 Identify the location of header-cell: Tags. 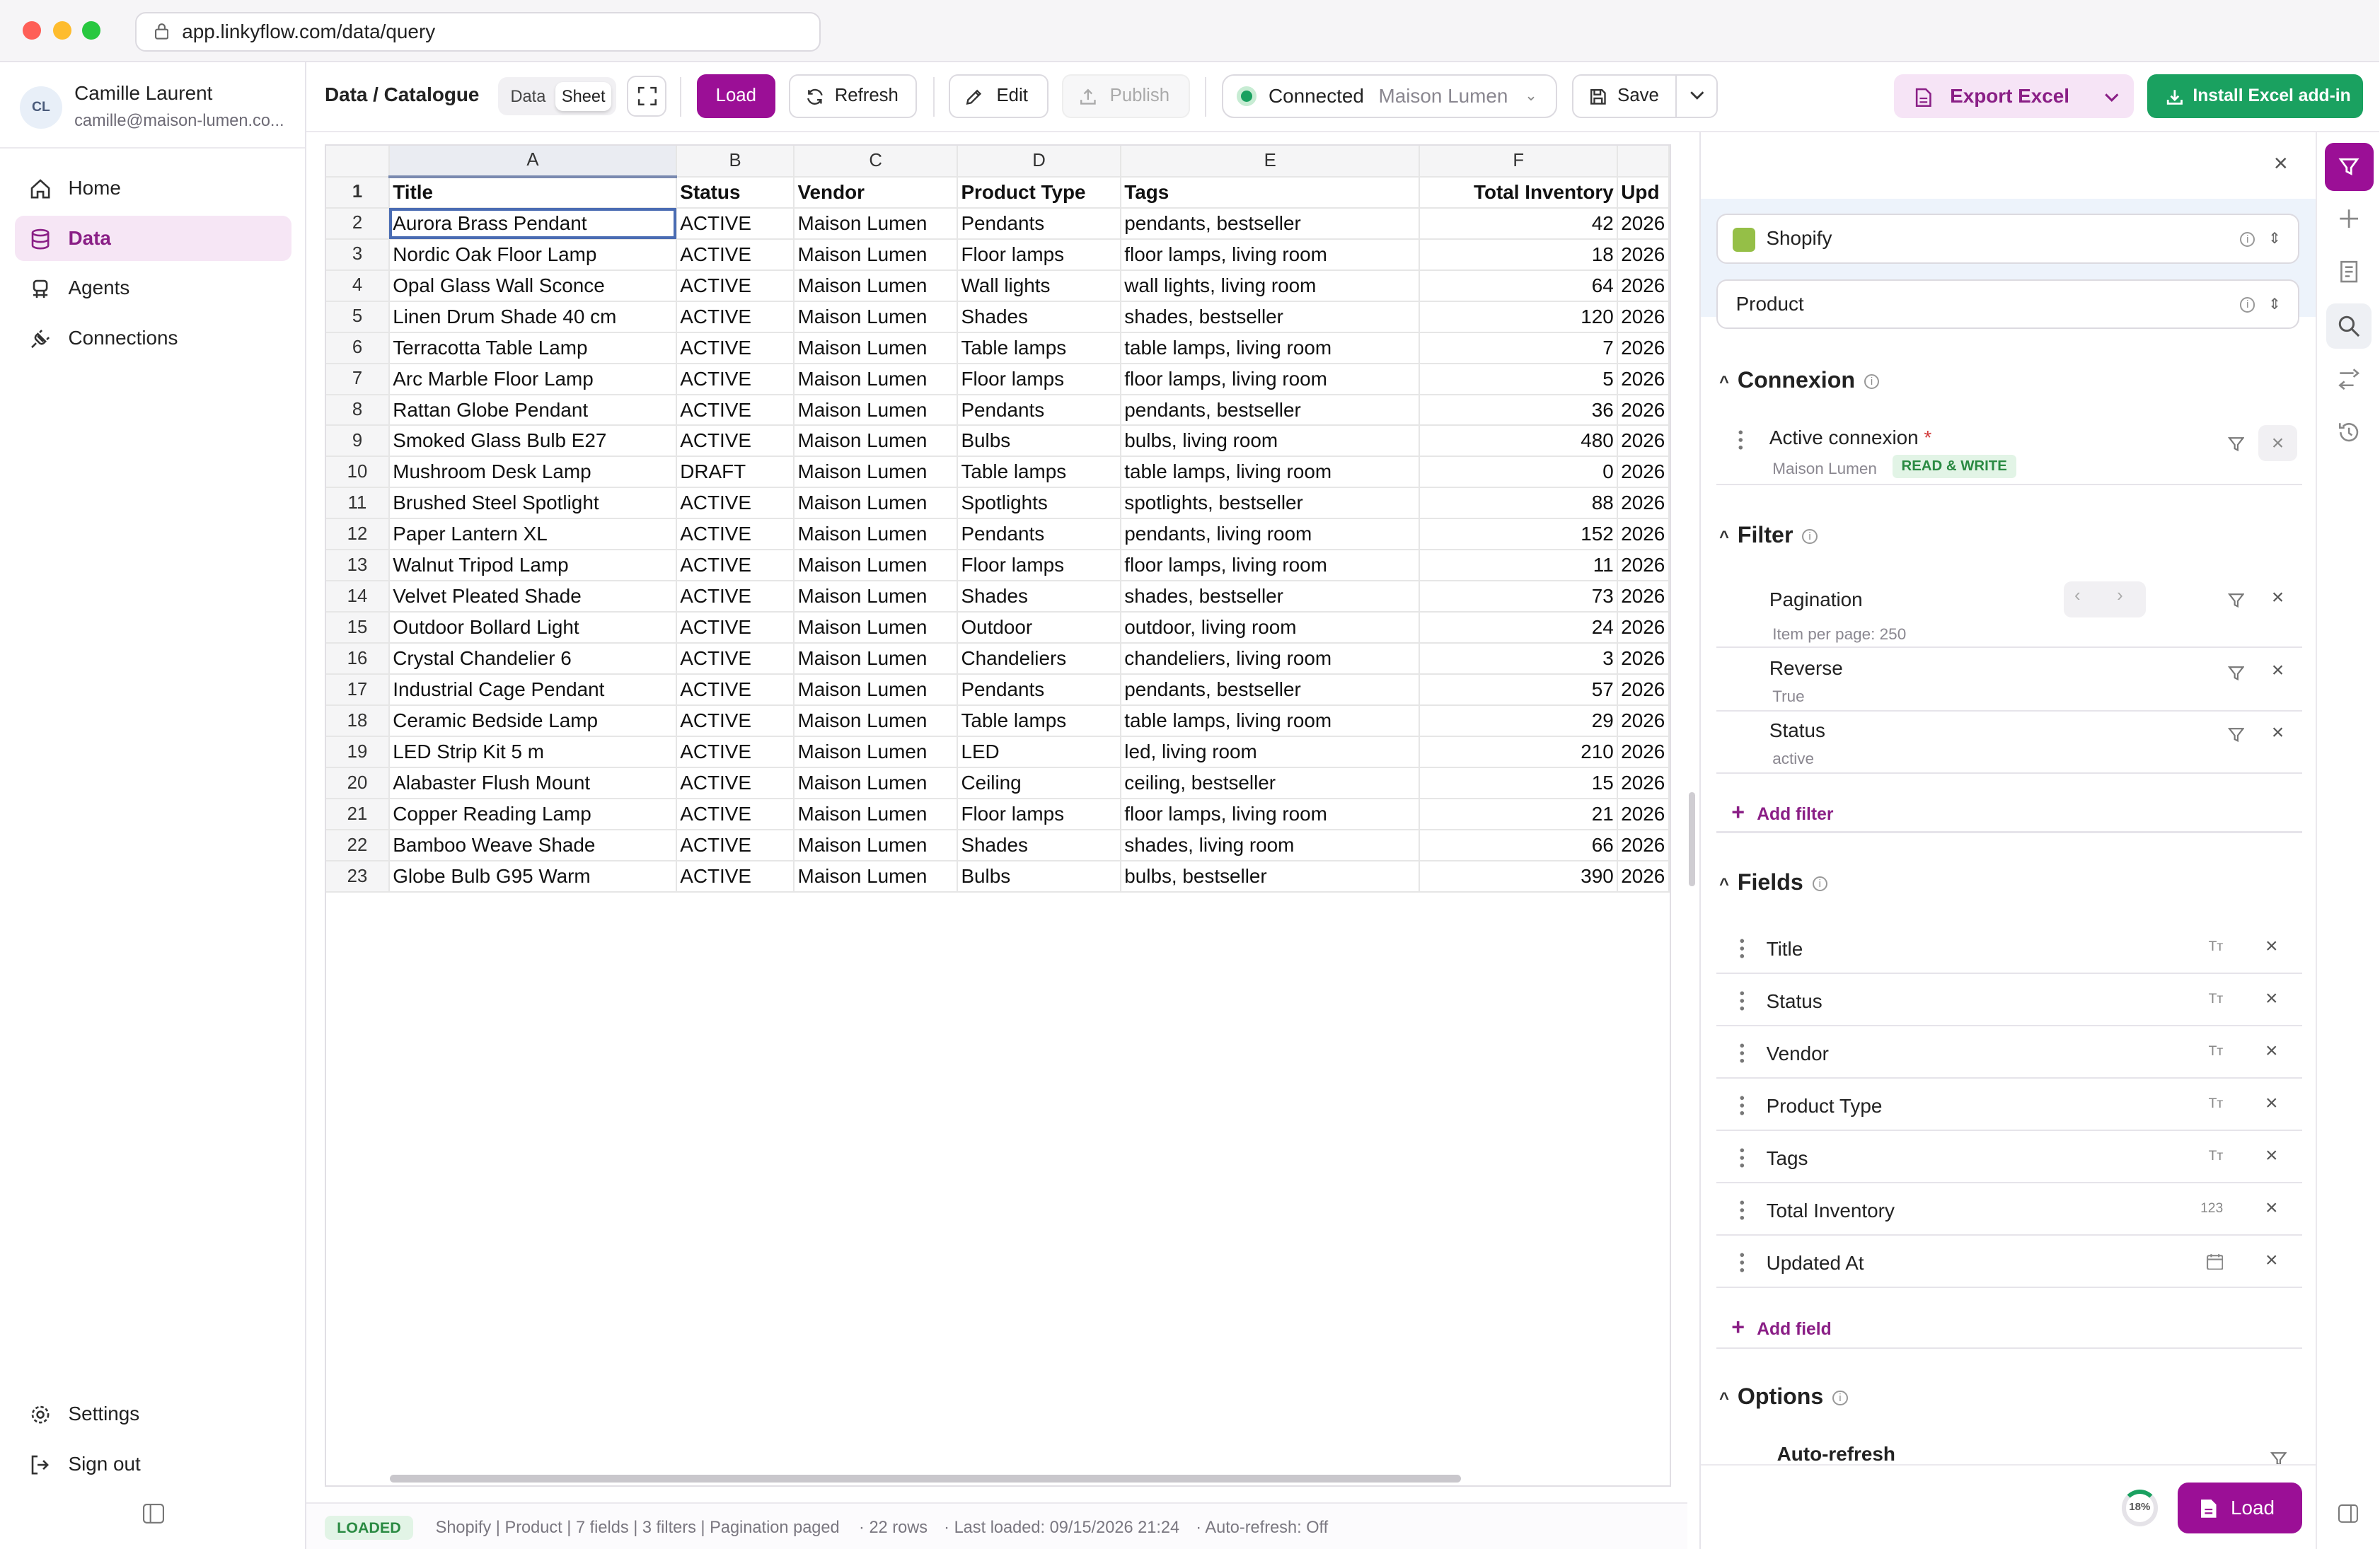
(1271, 193).